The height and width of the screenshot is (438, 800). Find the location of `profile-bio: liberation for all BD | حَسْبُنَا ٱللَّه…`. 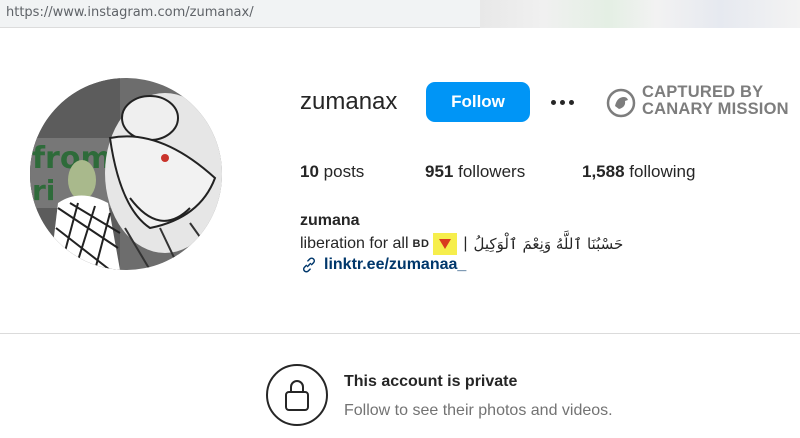

profile-bio: liberation for all BD | حَسْبُنَا ٱللَّه… is located at coordinates (461, 244).